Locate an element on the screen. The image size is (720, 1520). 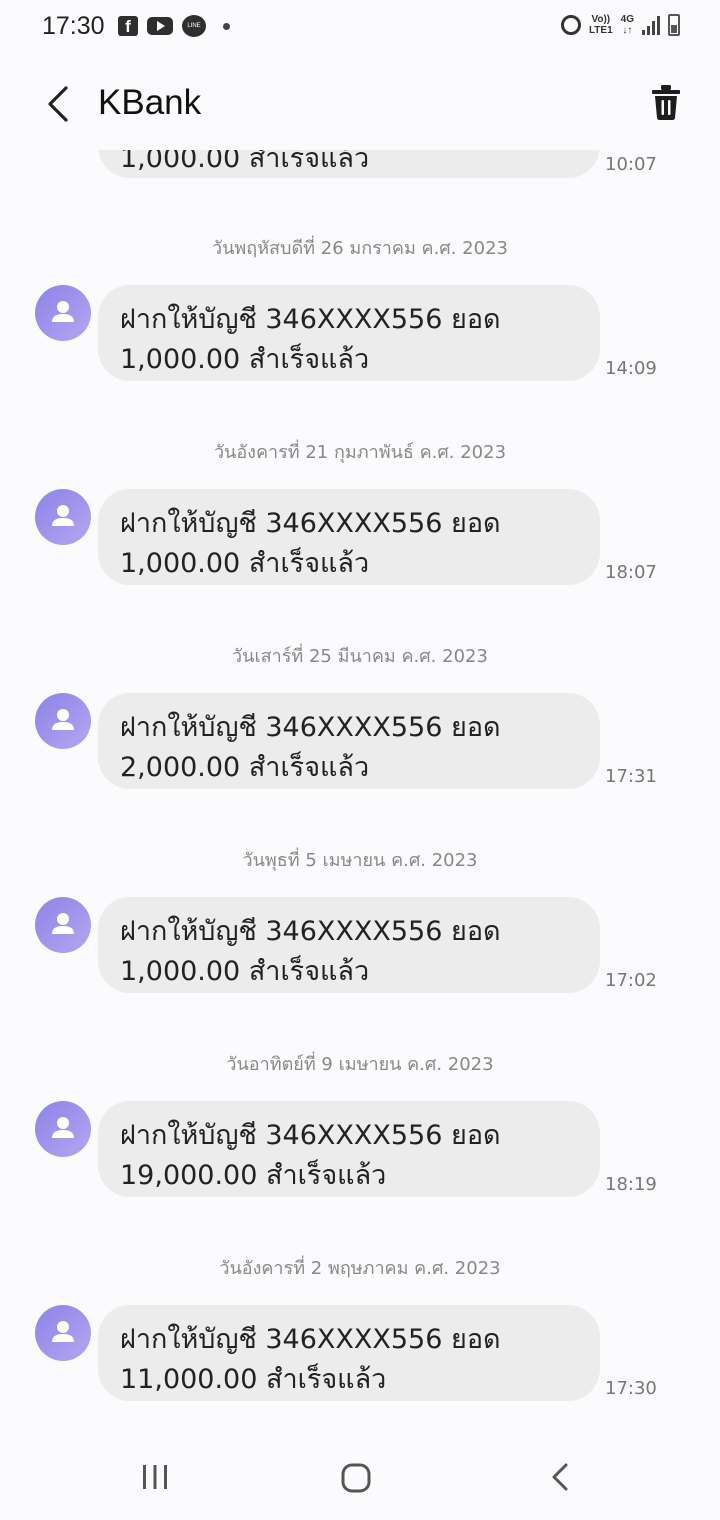
date-separator: วันอังคารที่ 21 กุมภาพันธ์ ค.ศ. 2023 is located at coordinates (360, 452).